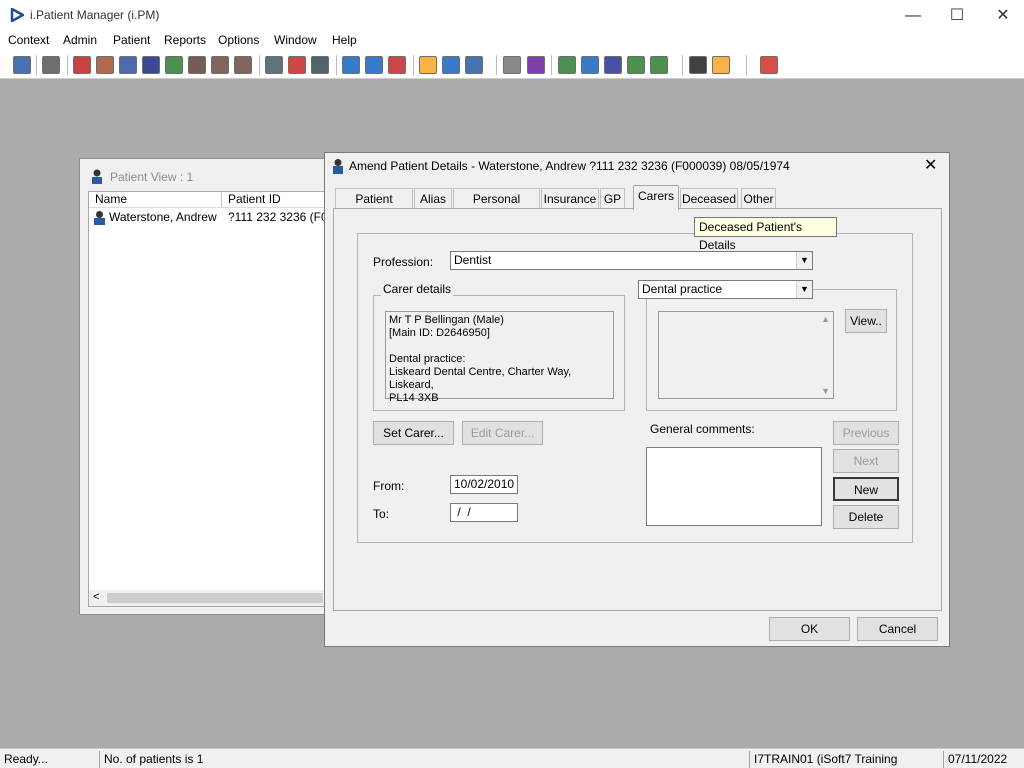  I want to click on nurse-icon, so click(474, 65).